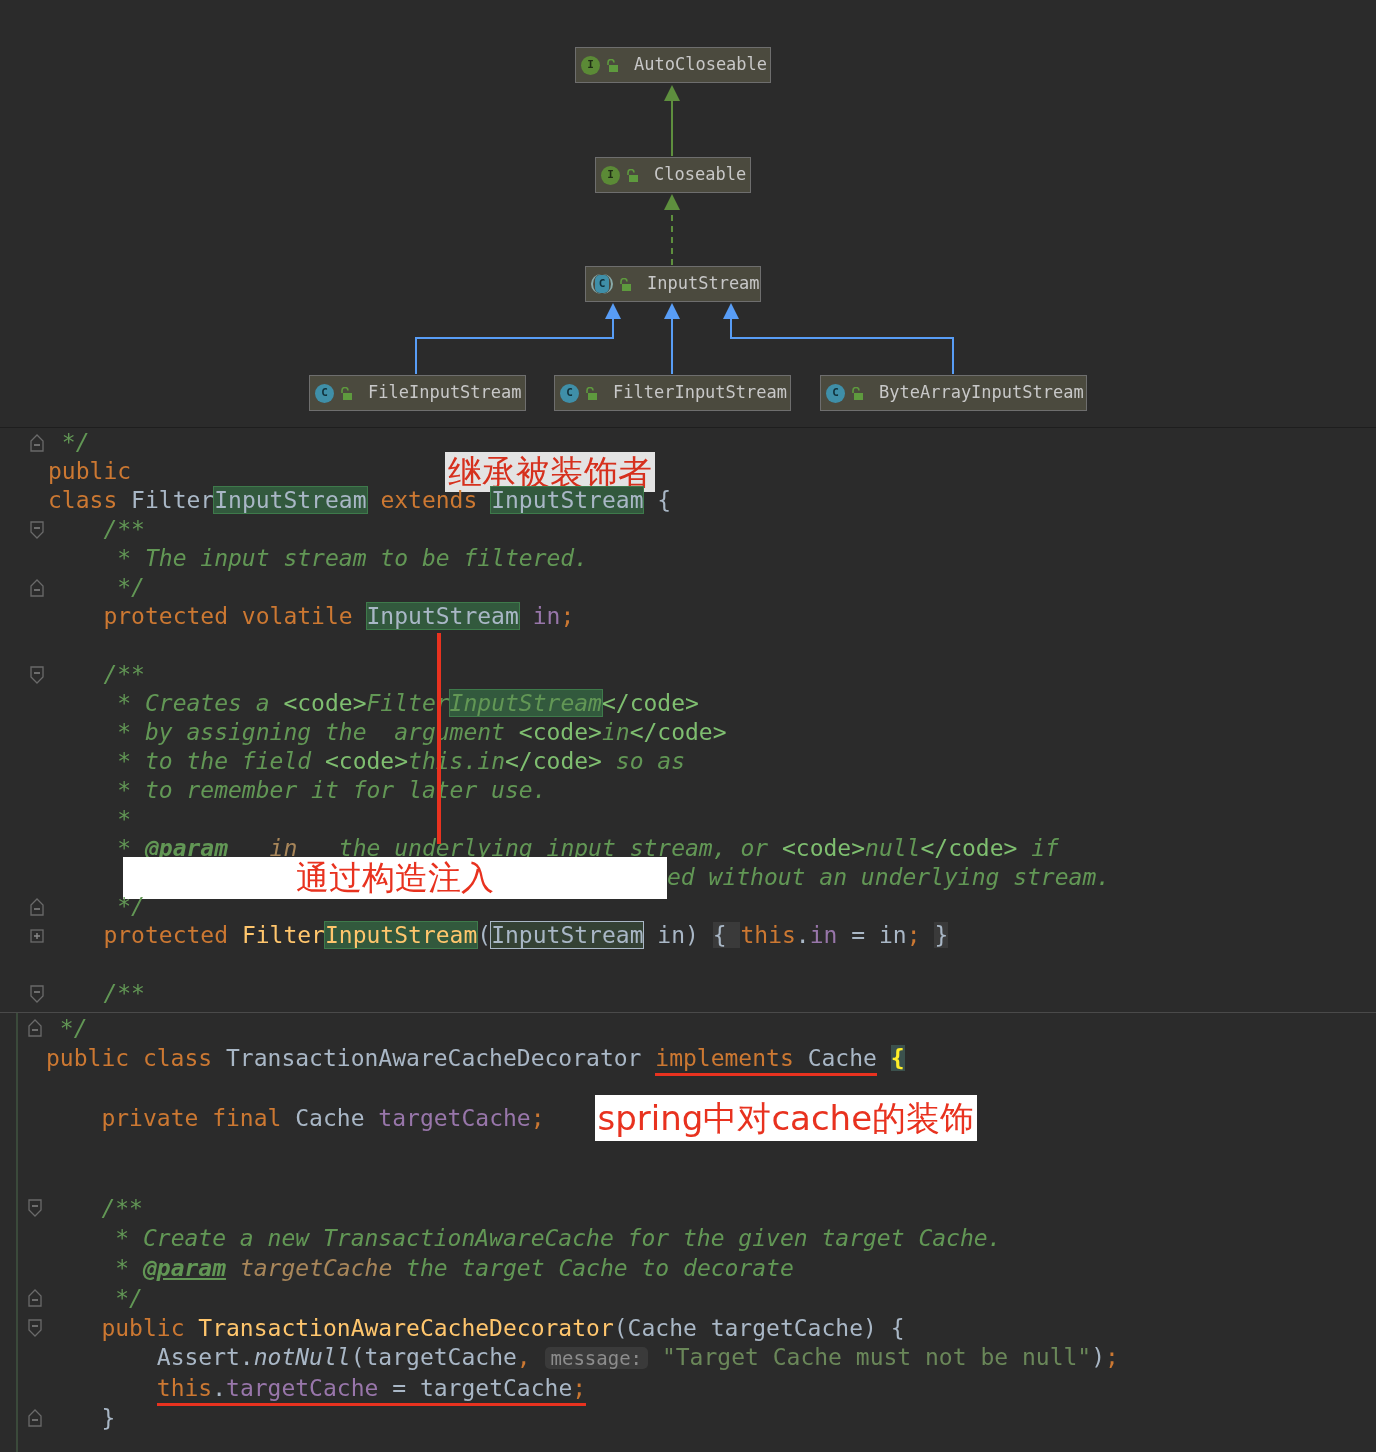  What do you see at coordinates (703, 284) in the screenshot?
I see `class-name: InputStream` at bounding box center [703, 284].